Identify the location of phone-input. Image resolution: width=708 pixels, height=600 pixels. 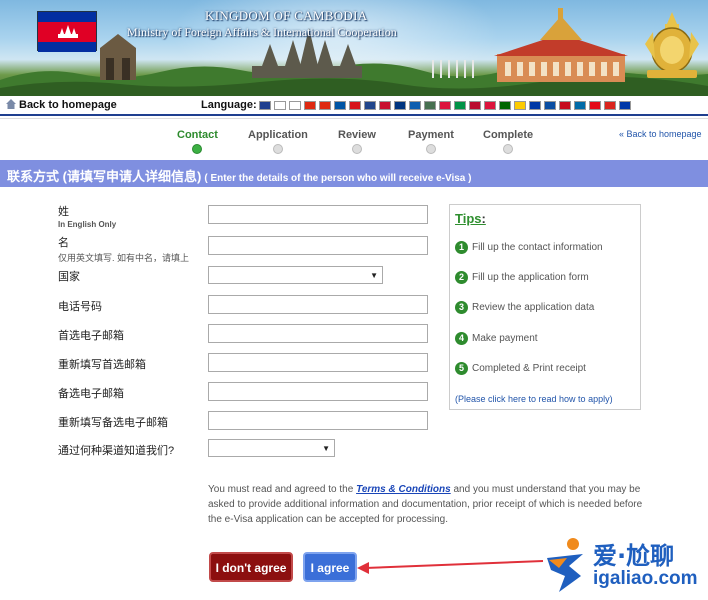
(318, 304).